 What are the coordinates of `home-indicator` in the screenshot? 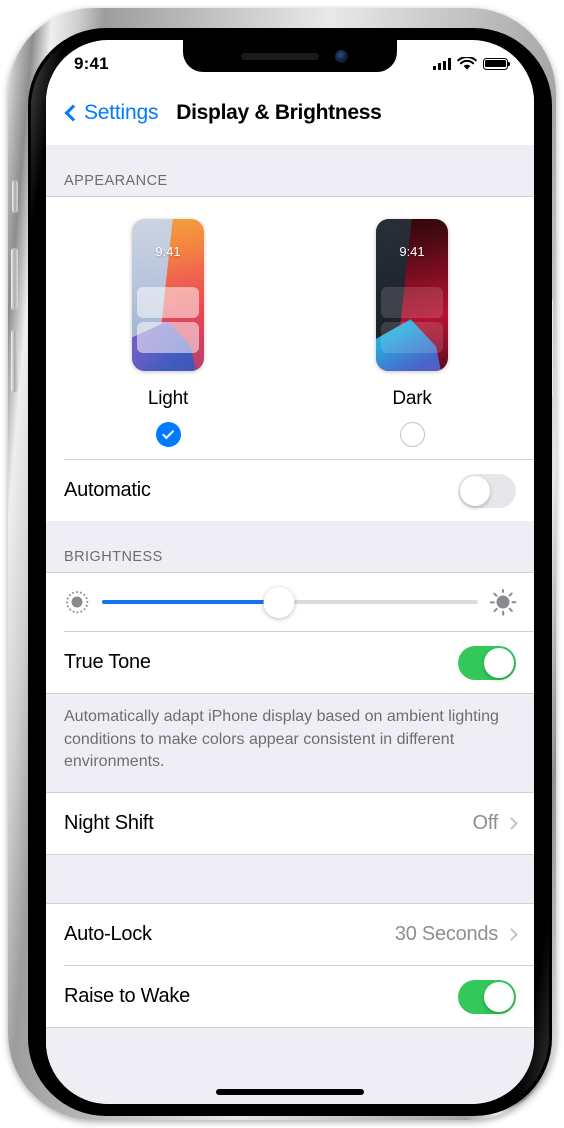 It's located at (290, 1092).